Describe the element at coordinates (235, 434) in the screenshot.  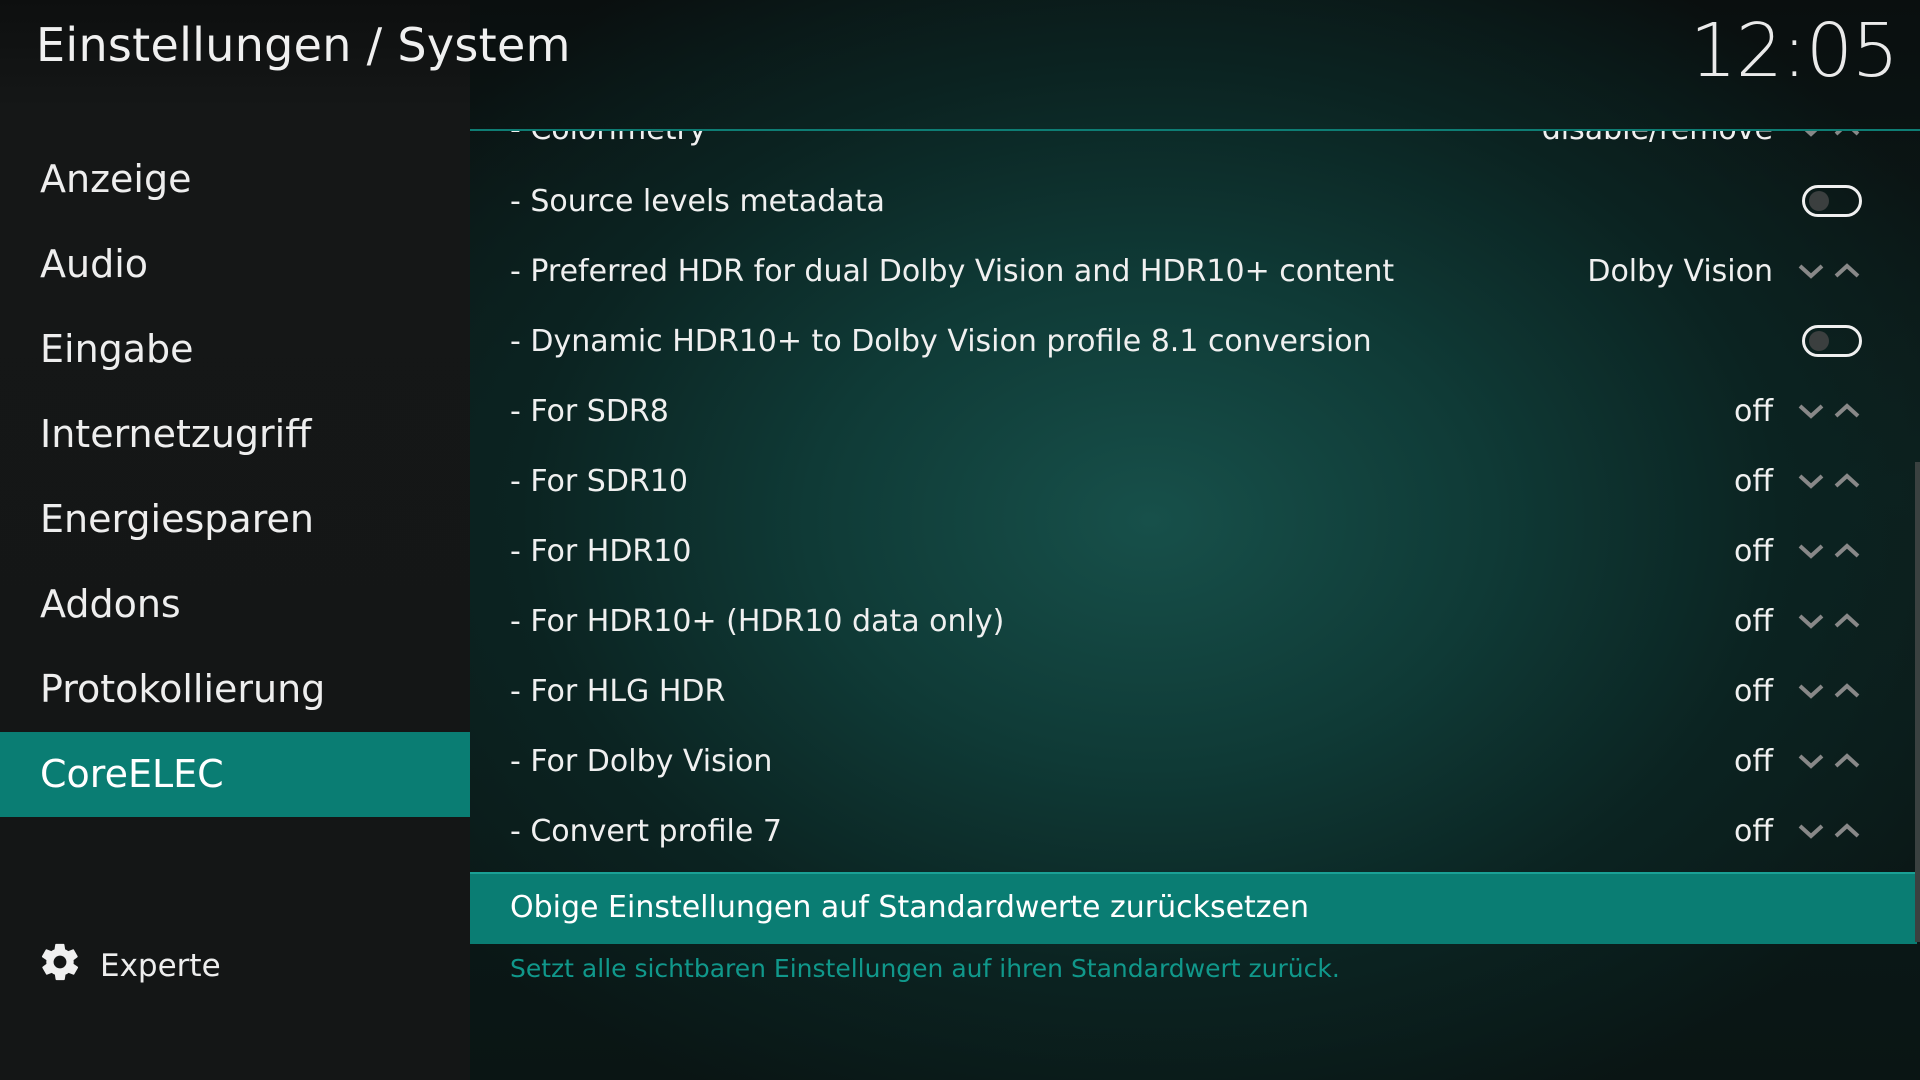
I see `sidebar-item-internetzugriff: Internetzugriff` at that location.